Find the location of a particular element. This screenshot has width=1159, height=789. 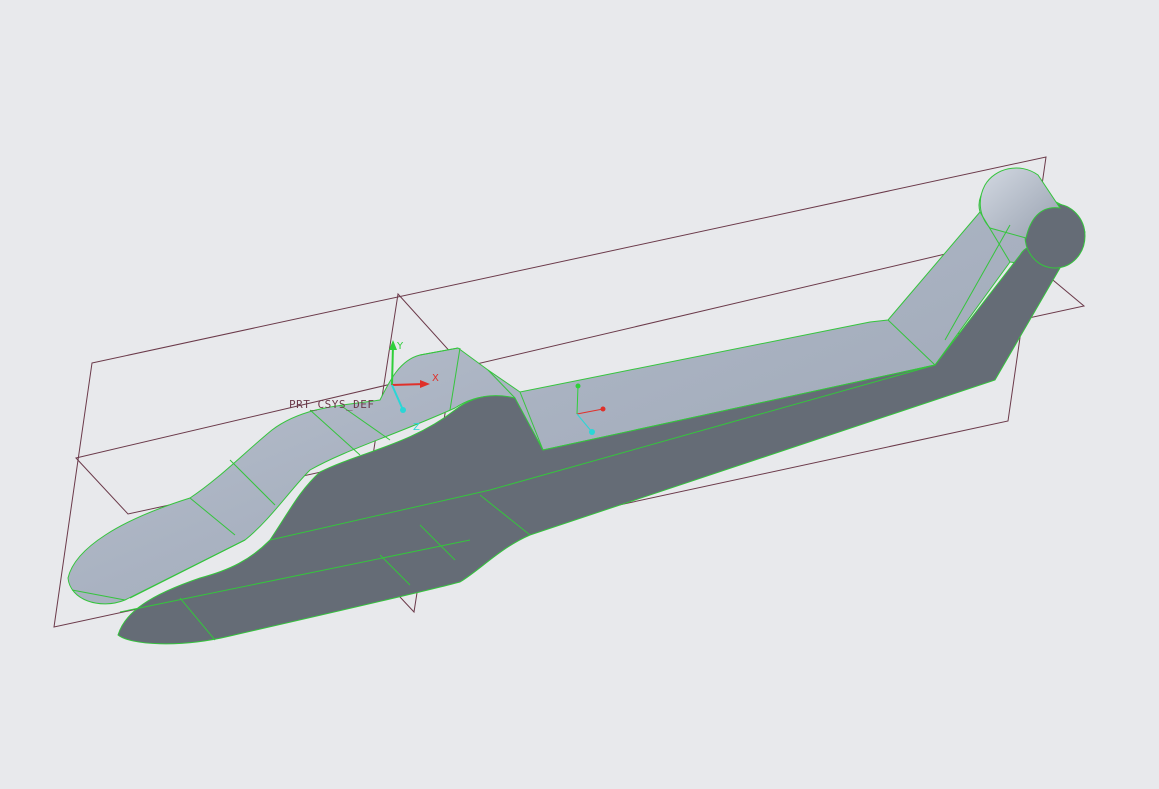

csys-name-label: PRT_CSYS_DEF is located at coordinates (331, 404).